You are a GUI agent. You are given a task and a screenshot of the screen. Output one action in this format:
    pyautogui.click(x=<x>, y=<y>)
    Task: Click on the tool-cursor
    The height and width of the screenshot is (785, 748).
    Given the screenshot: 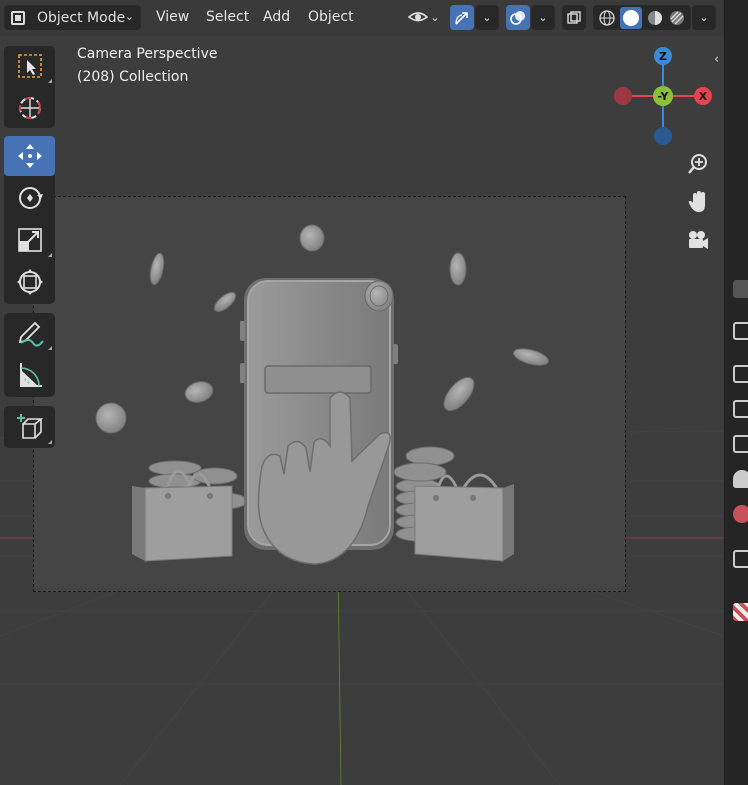 What is the action you would take?
    pyautogui.click(x=29, y=108)
    